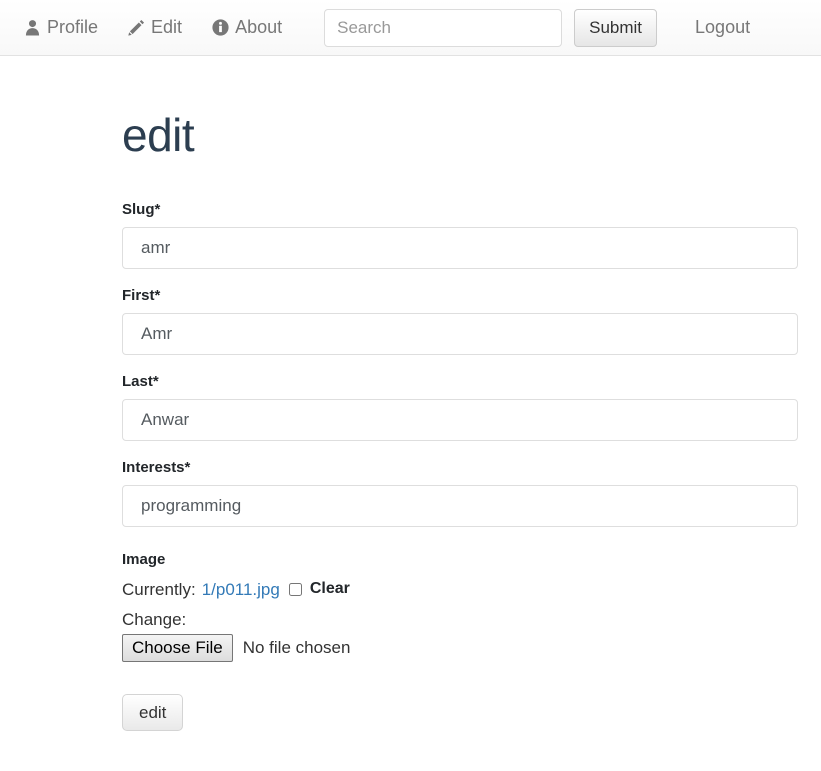 This screenshot has height=771, width=821. What do you see at coordinates (177, 648) in the screenshot?
I see `choose-file-button: Choose File` at bounding box center [177, 648].